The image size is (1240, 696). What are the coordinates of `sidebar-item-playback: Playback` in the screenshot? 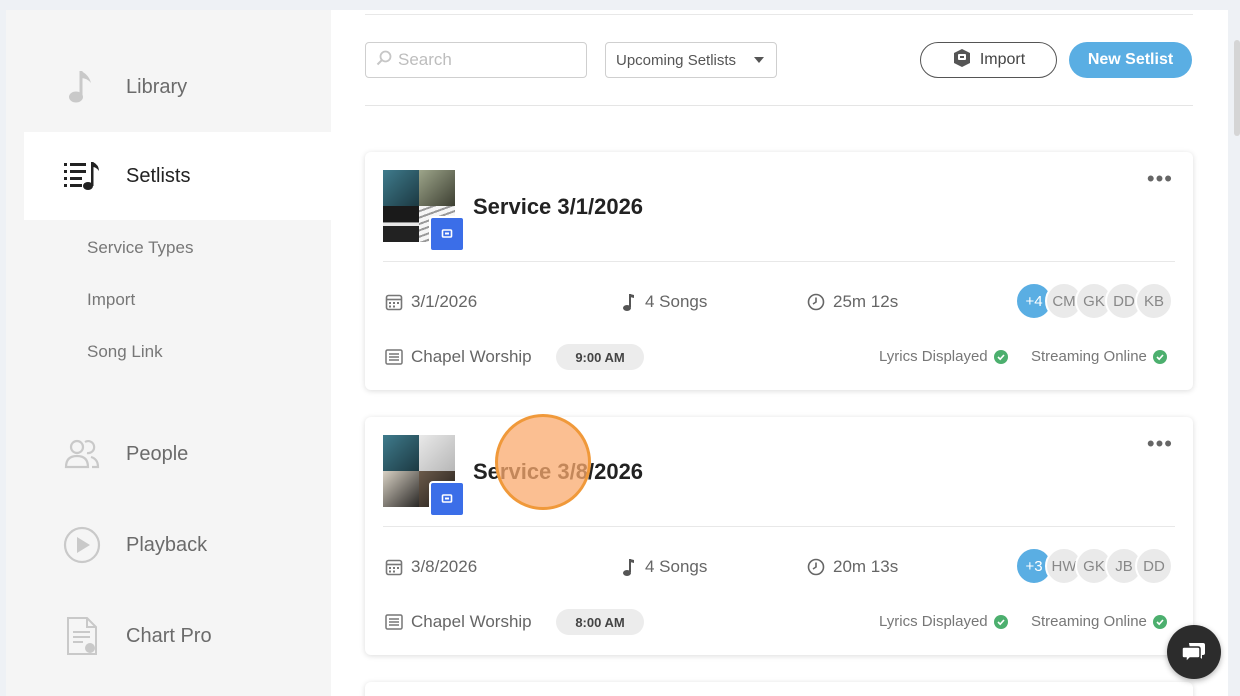 It's located at (177, 545).